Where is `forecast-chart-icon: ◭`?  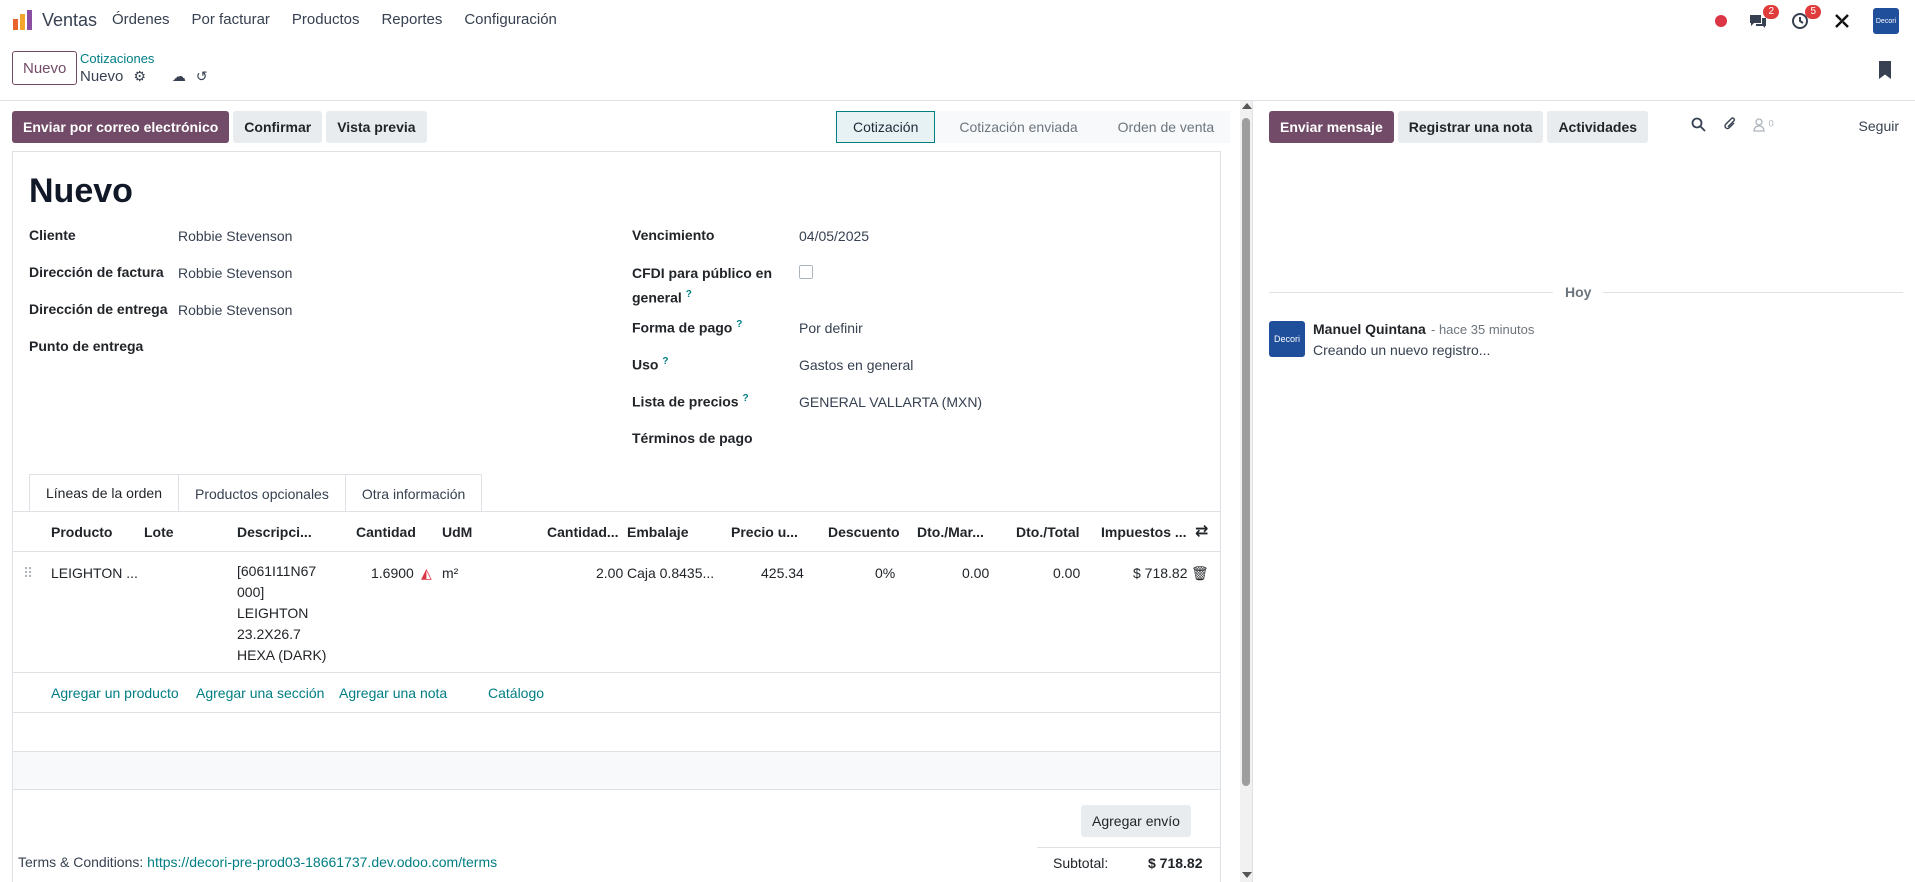
forecast-chart-icon: ◭ is located at coordinates (426, 573).